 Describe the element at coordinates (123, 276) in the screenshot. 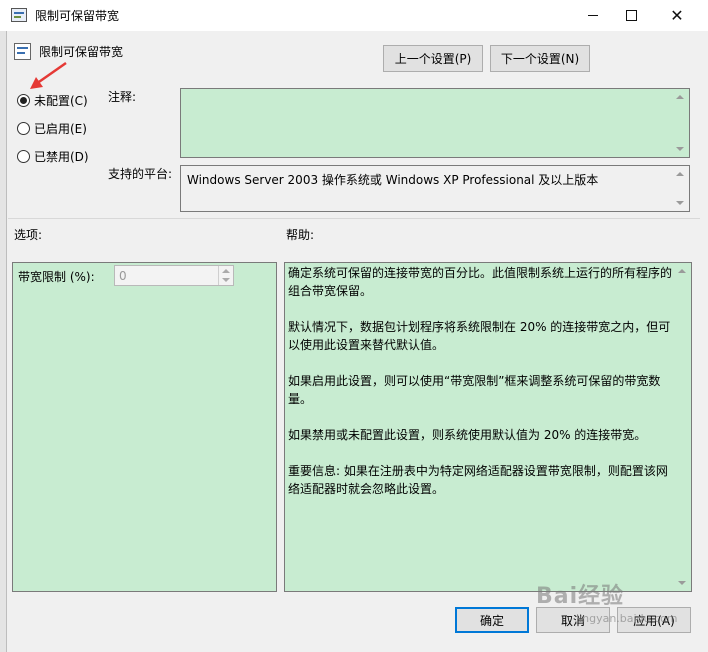

I see `bandwidth-limit-value: 0` at that location.